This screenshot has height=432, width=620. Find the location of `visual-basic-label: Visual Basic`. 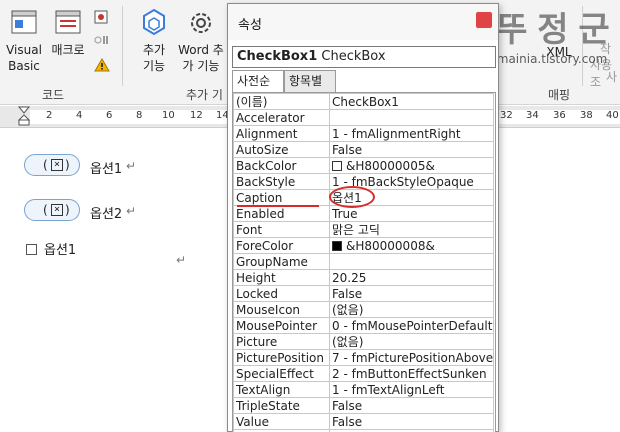

visual-basic-label: Visual Basic is located at coordinates (24, 58).